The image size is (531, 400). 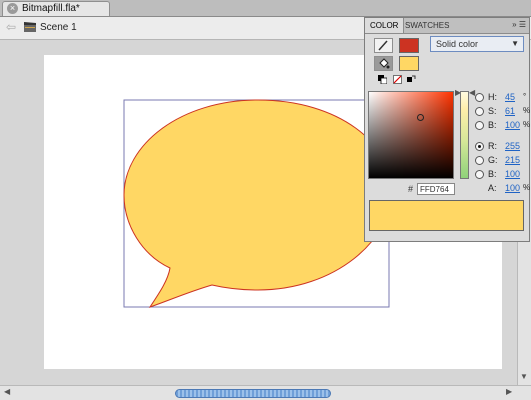 What do you see at coordinates (58, 27) in the screenshot?
I see `scene-label: Scene 1` at bounding box center [58, 27].